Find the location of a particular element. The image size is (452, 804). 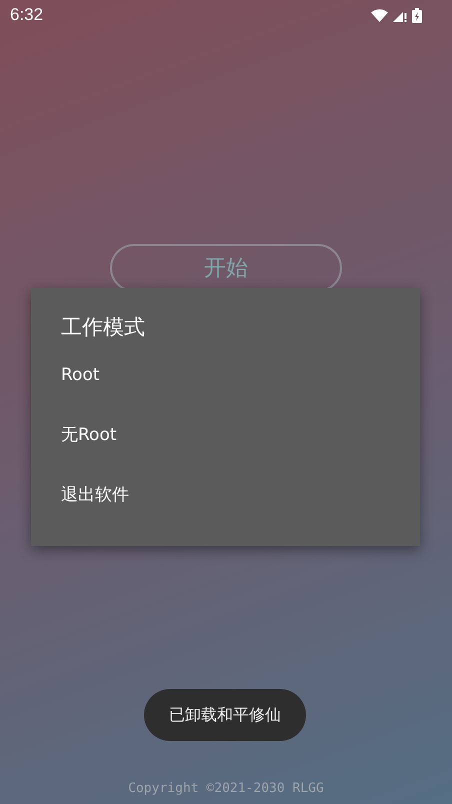

dialog-option: 退出软件 is located at coordinates (225, 509).